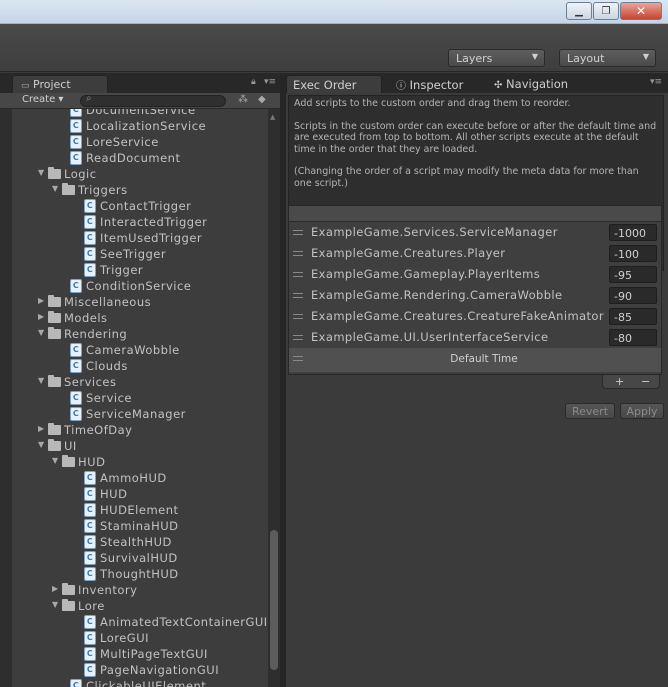 This screenshot has width=668, height=687. I want to click on tree-item-label: Miscellaneous, so click(108, 302).